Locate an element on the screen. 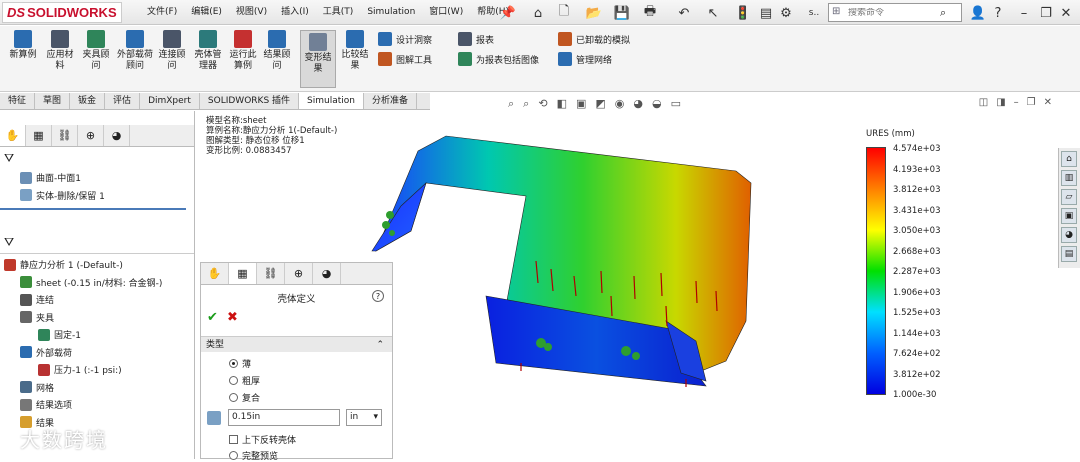 The height and width of the screenshot is (462, 1080). pin-icon: 📌 is located at coordinates (508, 13).